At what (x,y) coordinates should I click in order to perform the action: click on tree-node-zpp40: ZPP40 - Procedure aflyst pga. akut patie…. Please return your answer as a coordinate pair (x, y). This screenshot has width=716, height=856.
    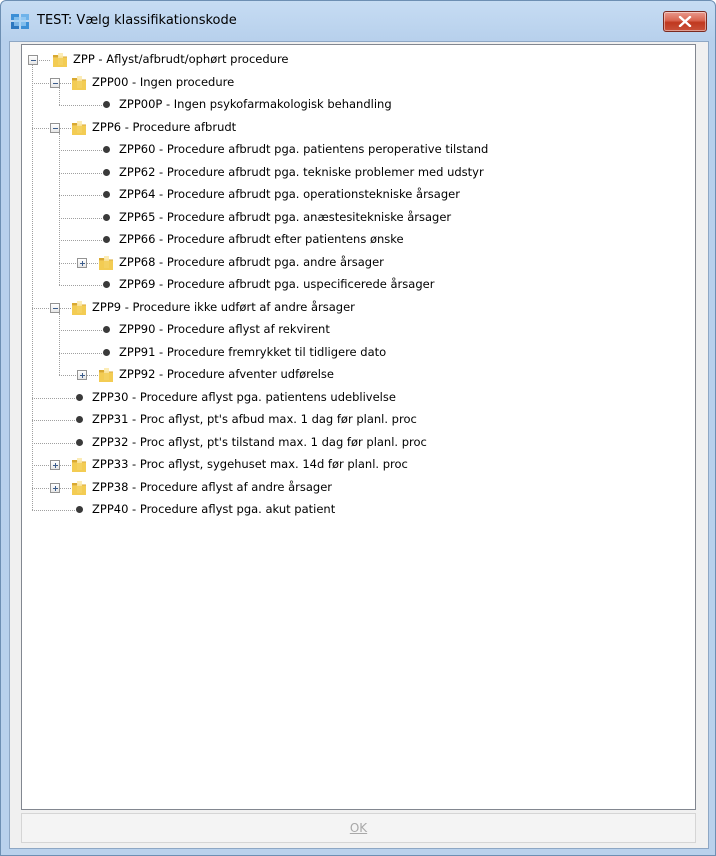
    Looking at the image, I should click on (352, 510).